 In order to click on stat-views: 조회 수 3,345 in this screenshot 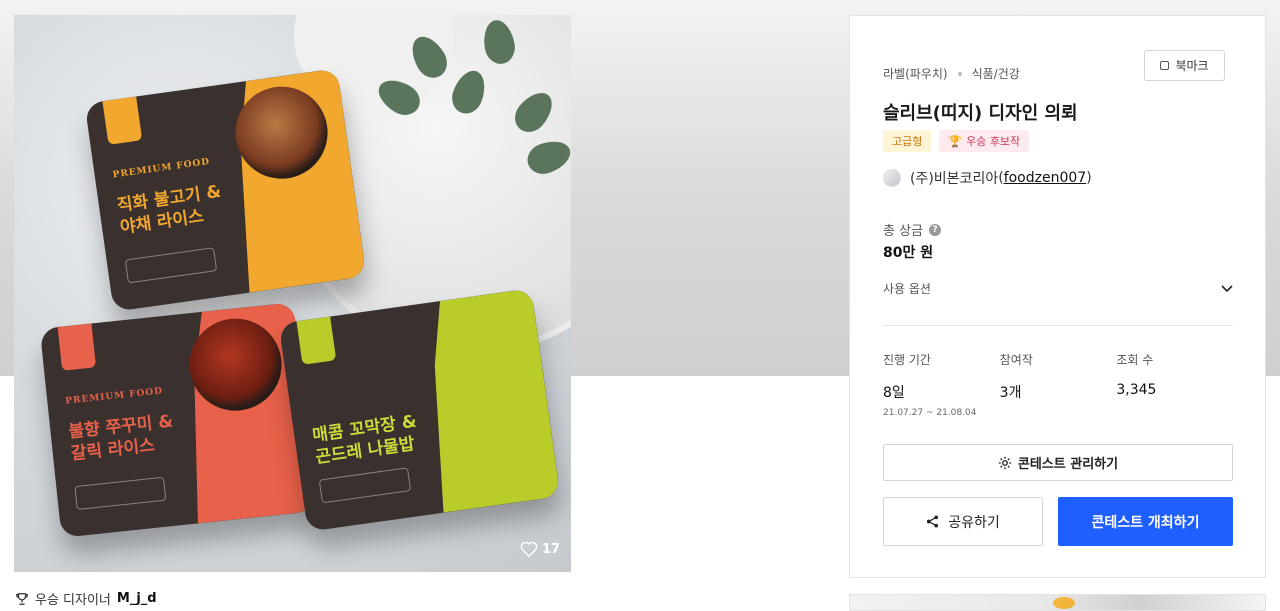, I will do `click(1174, 384)`.